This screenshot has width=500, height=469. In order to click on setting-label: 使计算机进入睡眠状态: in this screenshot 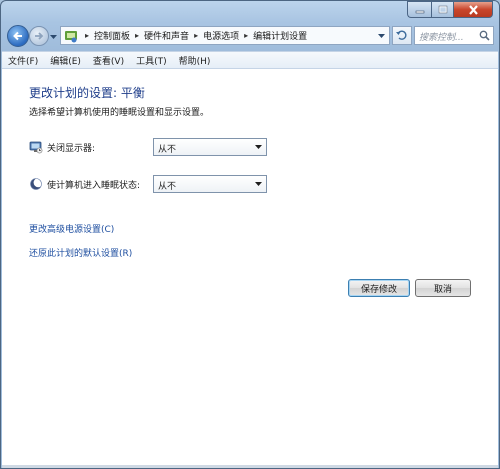, I will do `click(94, 186)`.